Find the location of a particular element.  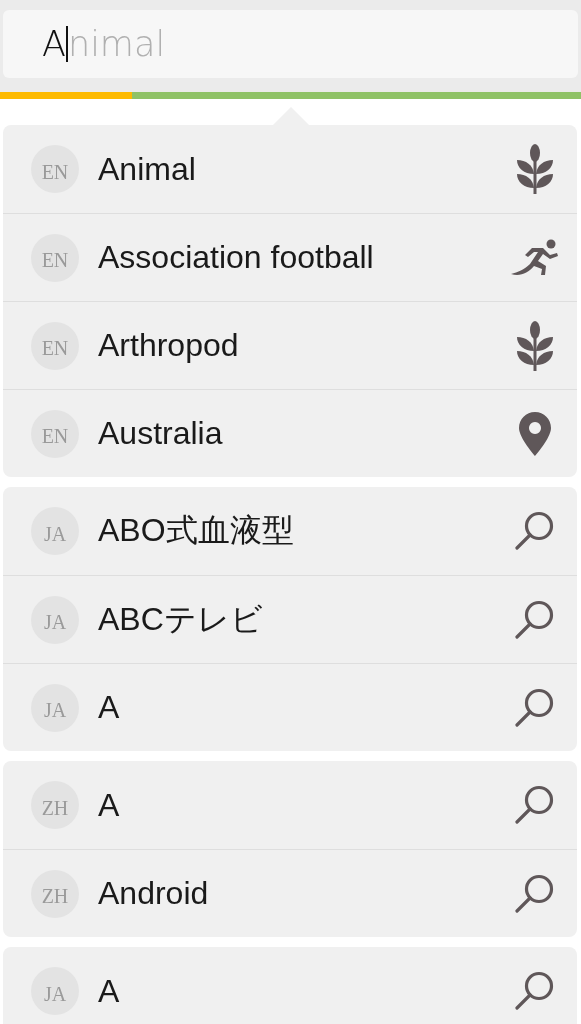

suggestion-item: ZH A is located at coordinates (290, 805).